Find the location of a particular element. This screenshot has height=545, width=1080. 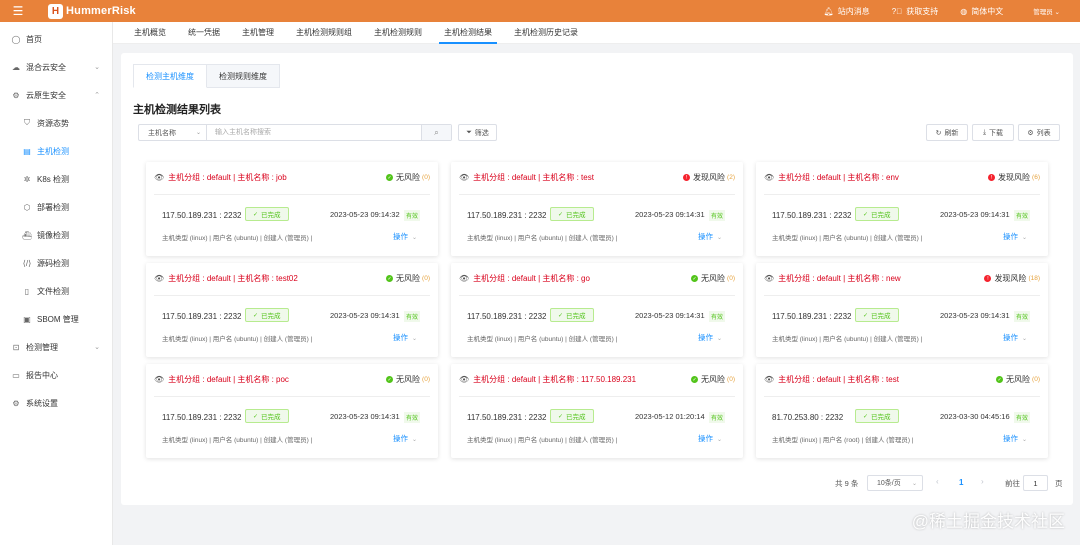

refresh-button: ↻ 刷新 is located at coordinates (947, 132).